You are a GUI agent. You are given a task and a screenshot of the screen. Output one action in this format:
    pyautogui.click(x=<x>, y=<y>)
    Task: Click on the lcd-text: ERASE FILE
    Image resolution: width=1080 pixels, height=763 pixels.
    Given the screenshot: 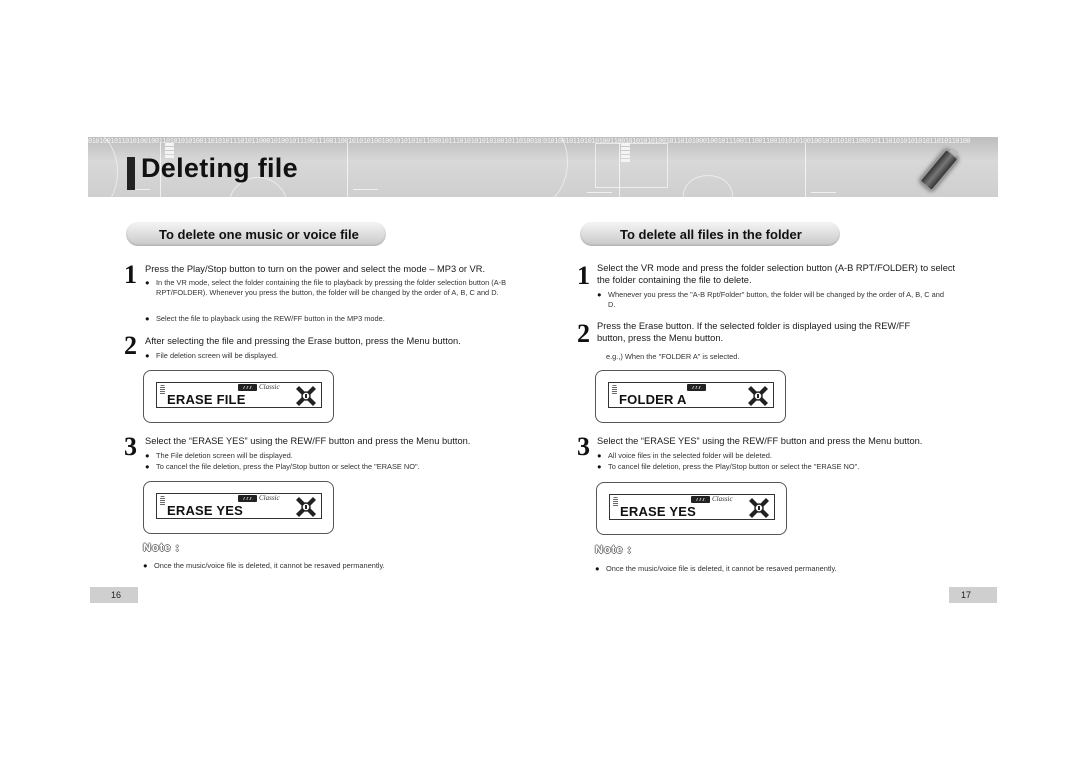 What is the action you would take?
    pyautogui.click(x=206, y=399)
    